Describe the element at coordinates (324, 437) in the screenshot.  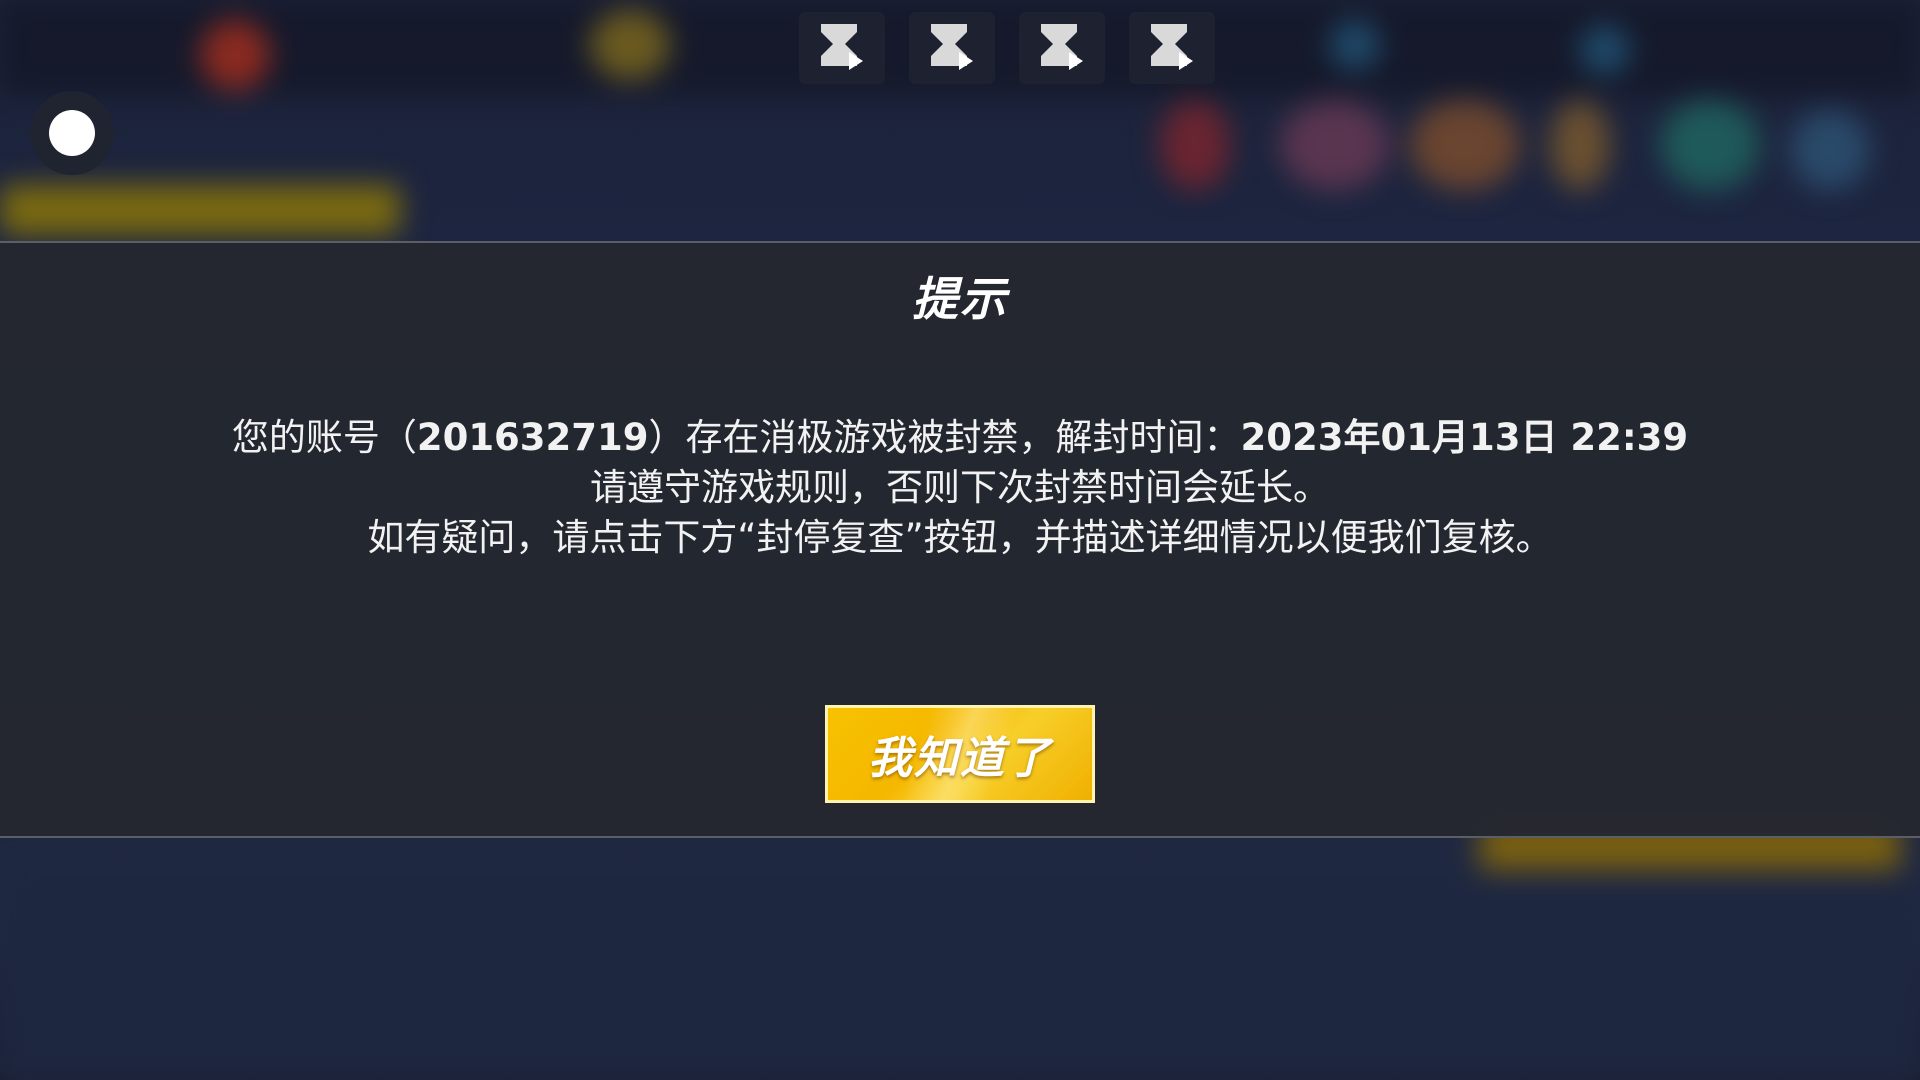
I see `message-prefix: 您的账号（` at that location.